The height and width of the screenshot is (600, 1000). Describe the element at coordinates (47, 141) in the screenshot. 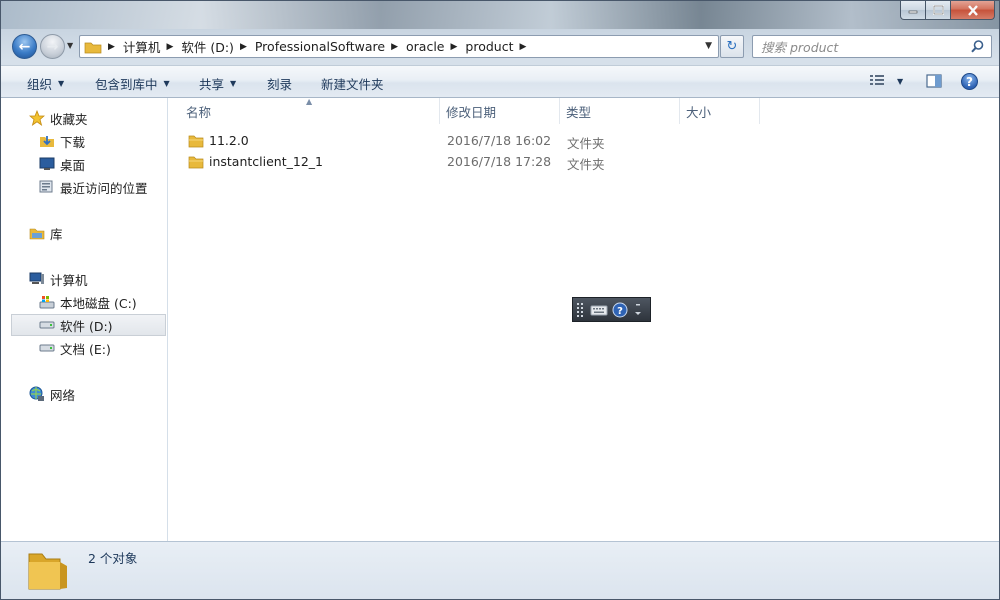

I see `download-folder-icon` at that location.